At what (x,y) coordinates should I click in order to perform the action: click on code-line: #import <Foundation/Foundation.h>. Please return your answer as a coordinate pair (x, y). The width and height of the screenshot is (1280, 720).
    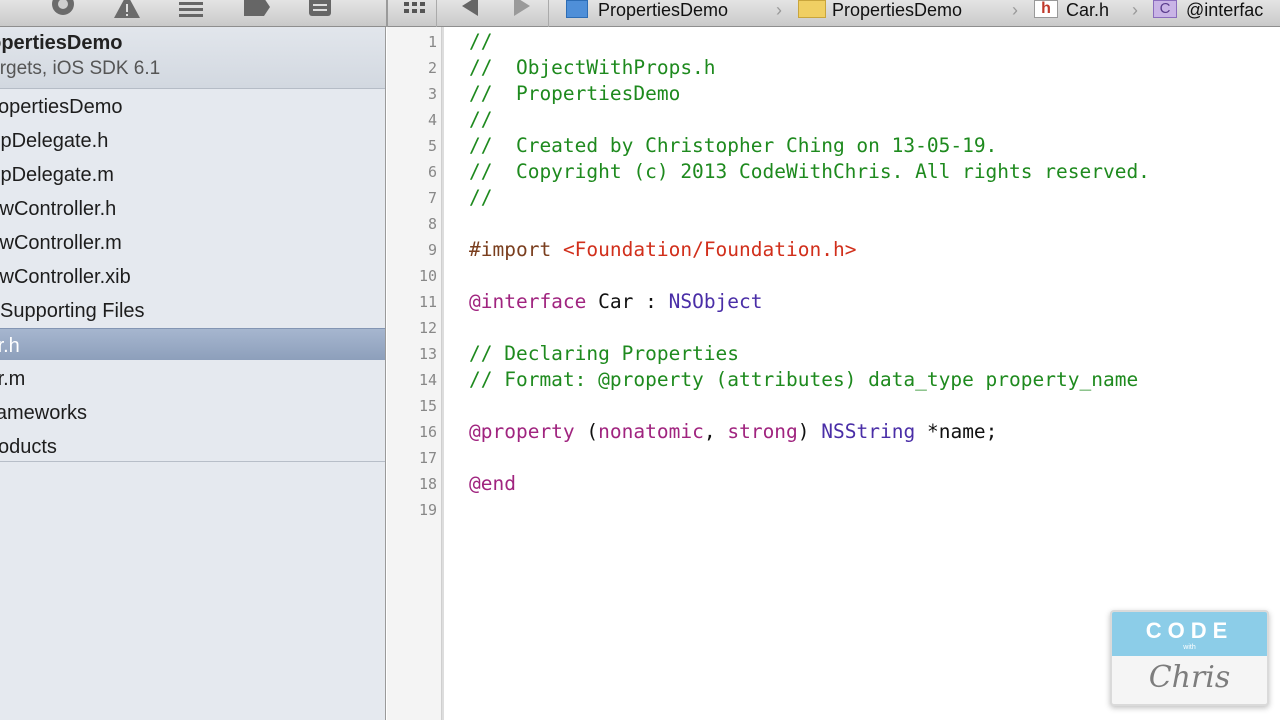
    Looking at the image, I should click on (662, 250).